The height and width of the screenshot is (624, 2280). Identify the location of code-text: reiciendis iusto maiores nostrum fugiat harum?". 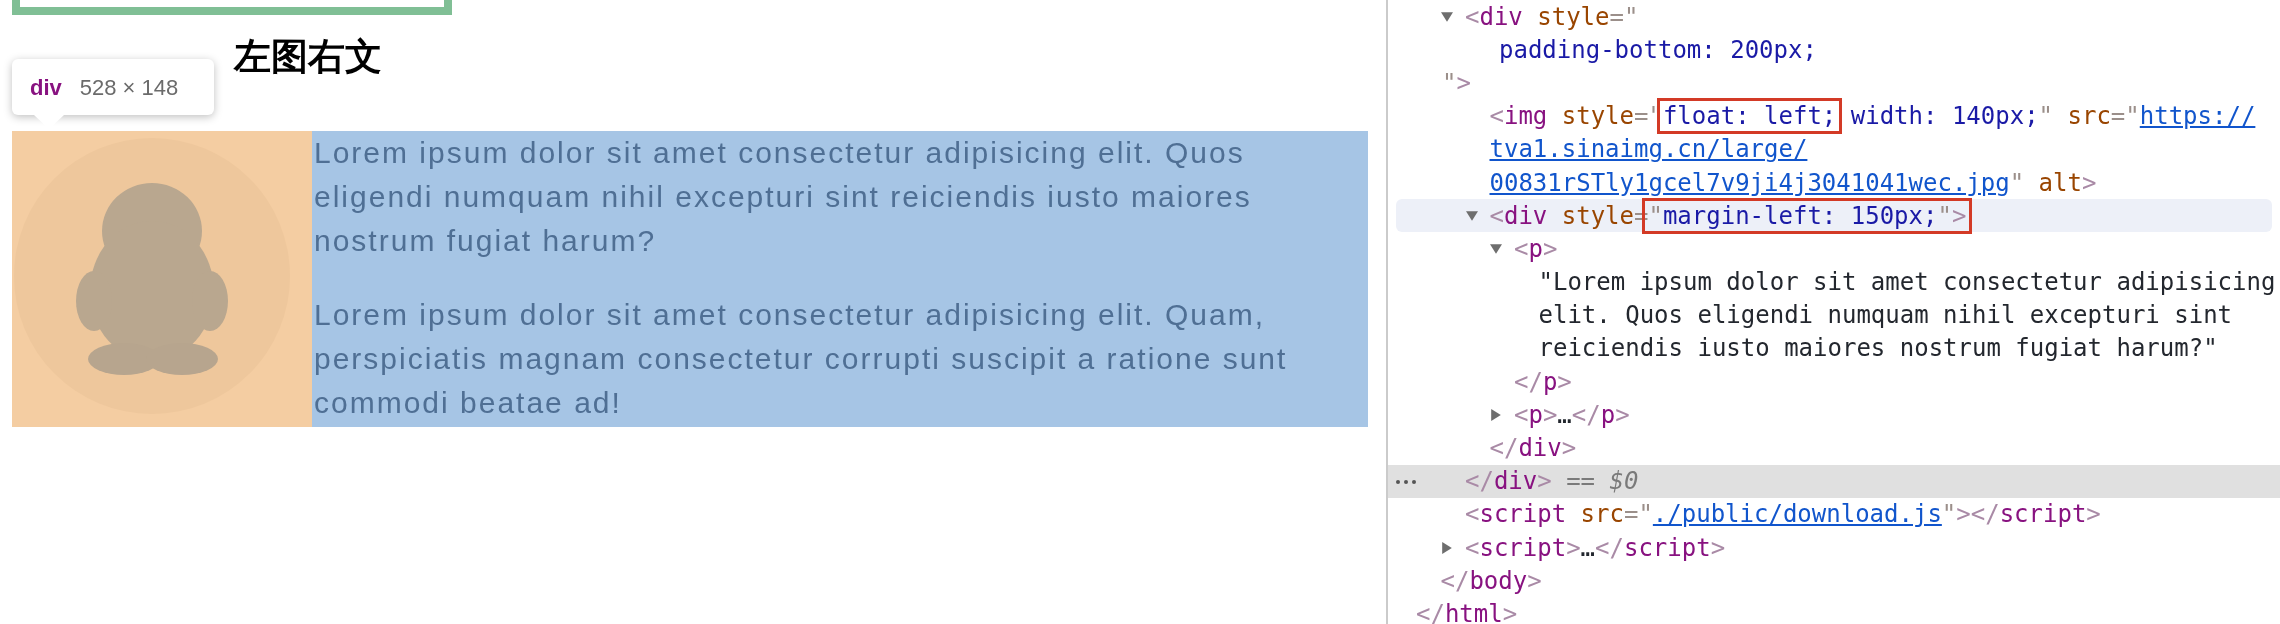
(1878, 349).